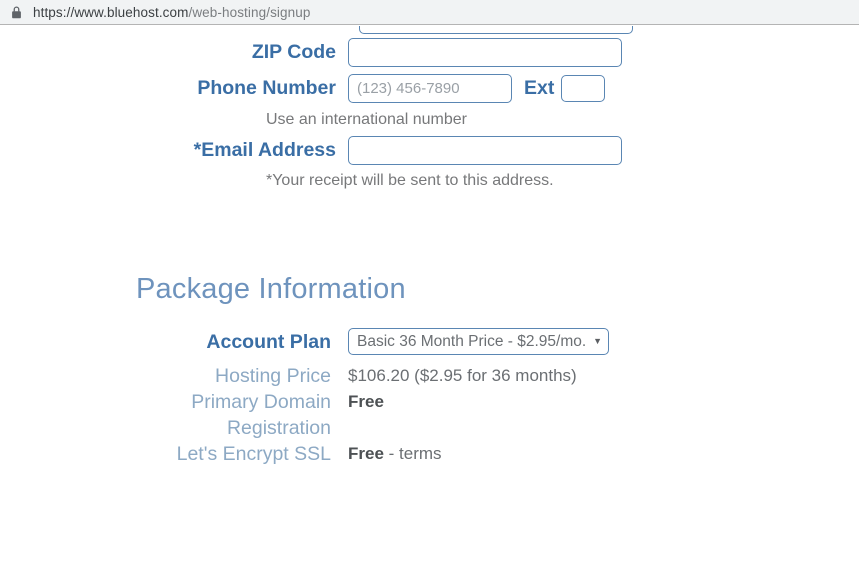  What do you see at coordinates (430, 88) in the screenshot?
I see `phone-number-input` at bounding box center [430, 88].